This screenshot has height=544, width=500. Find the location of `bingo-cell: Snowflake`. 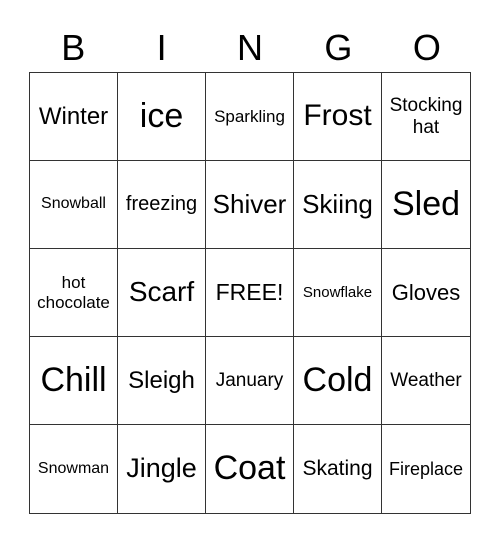

bingo-cell: Snowflake is located at coordinates (338, 293).